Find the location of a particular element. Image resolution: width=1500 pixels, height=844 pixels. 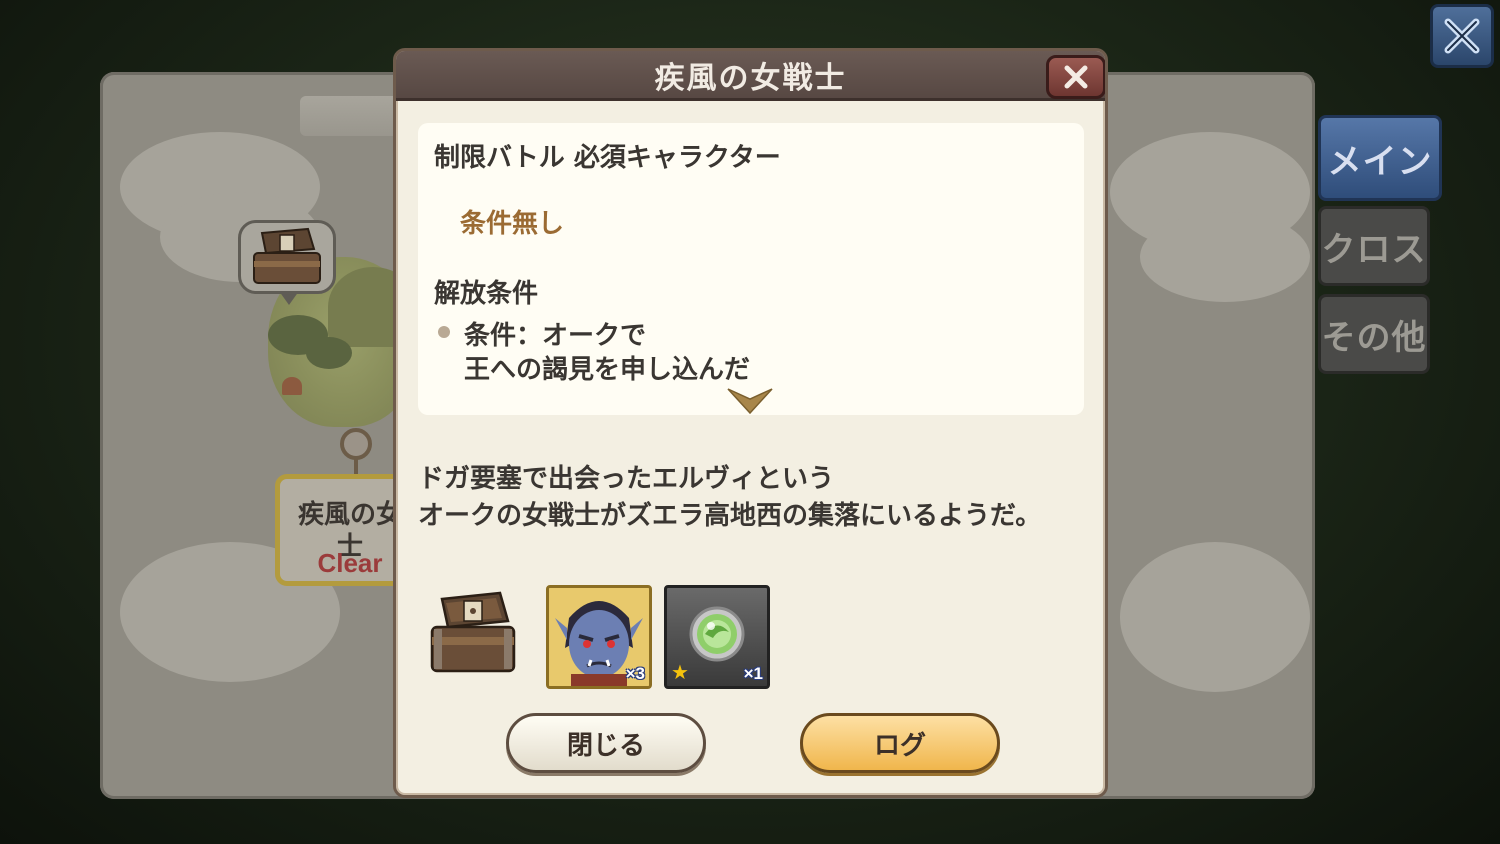

dialog-title: 疾風の女戦士 is located at coordinates (750, 78).